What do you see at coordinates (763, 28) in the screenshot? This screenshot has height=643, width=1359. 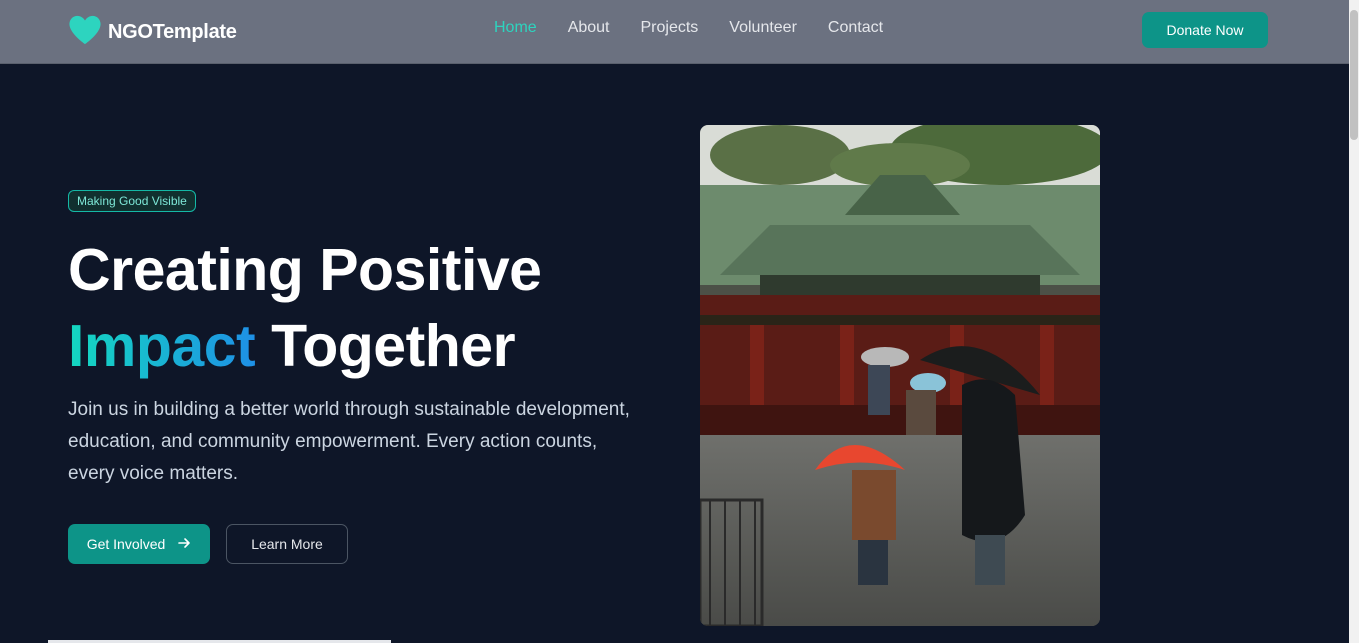 I see `nav-link-volunteer: Volunteer` at bounding box center [763, 28].